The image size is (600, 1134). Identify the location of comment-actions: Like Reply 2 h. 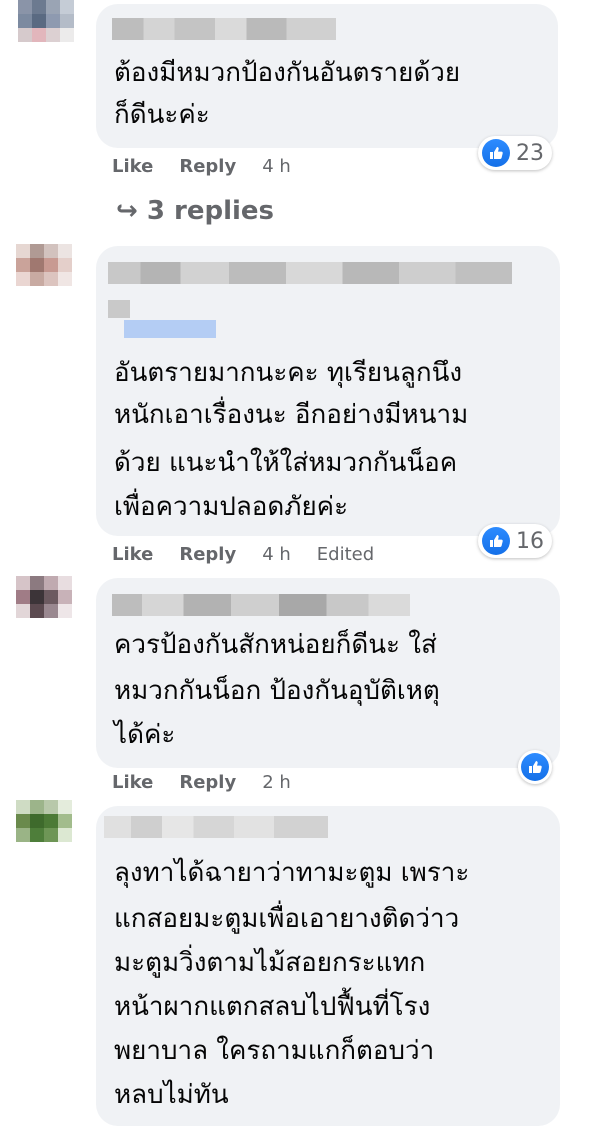
(201, 784).